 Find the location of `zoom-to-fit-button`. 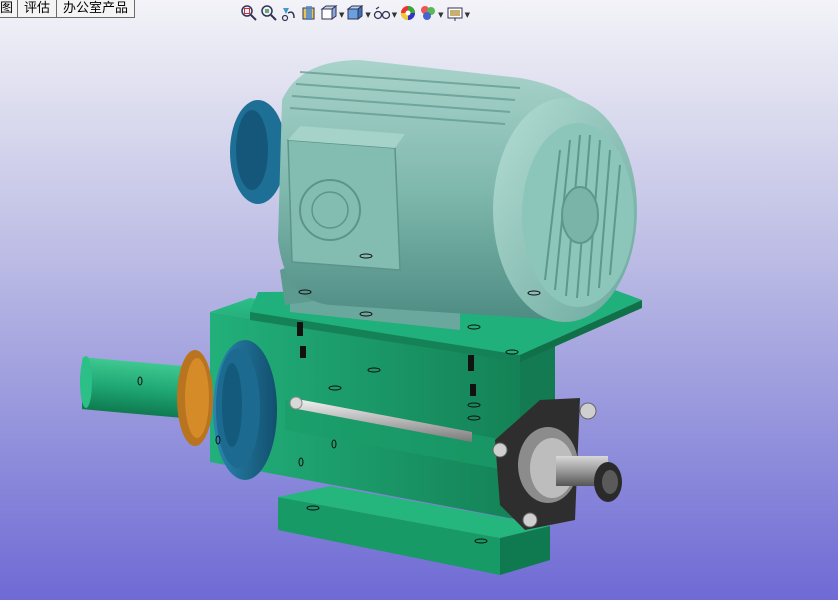

zoom-to-fit-button is located at coordinates (249, 13).